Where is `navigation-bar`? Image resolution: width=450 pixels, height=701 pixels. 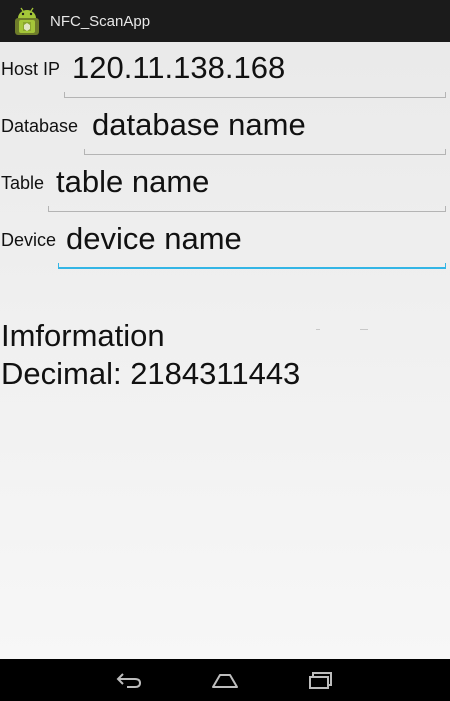
navigation-bar is located at coordinates (225, 680).